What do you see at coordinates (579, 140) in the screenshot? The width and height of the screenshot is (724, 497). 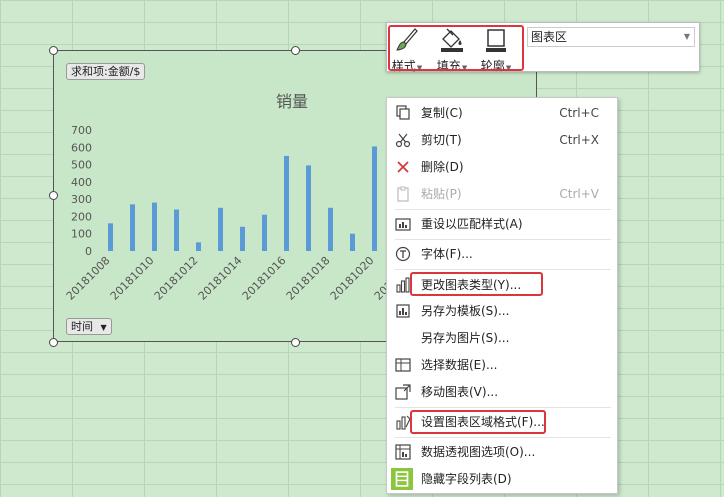 I see `menu-item-shortcut: Ctrl+X` at bounding box center [579, 140].